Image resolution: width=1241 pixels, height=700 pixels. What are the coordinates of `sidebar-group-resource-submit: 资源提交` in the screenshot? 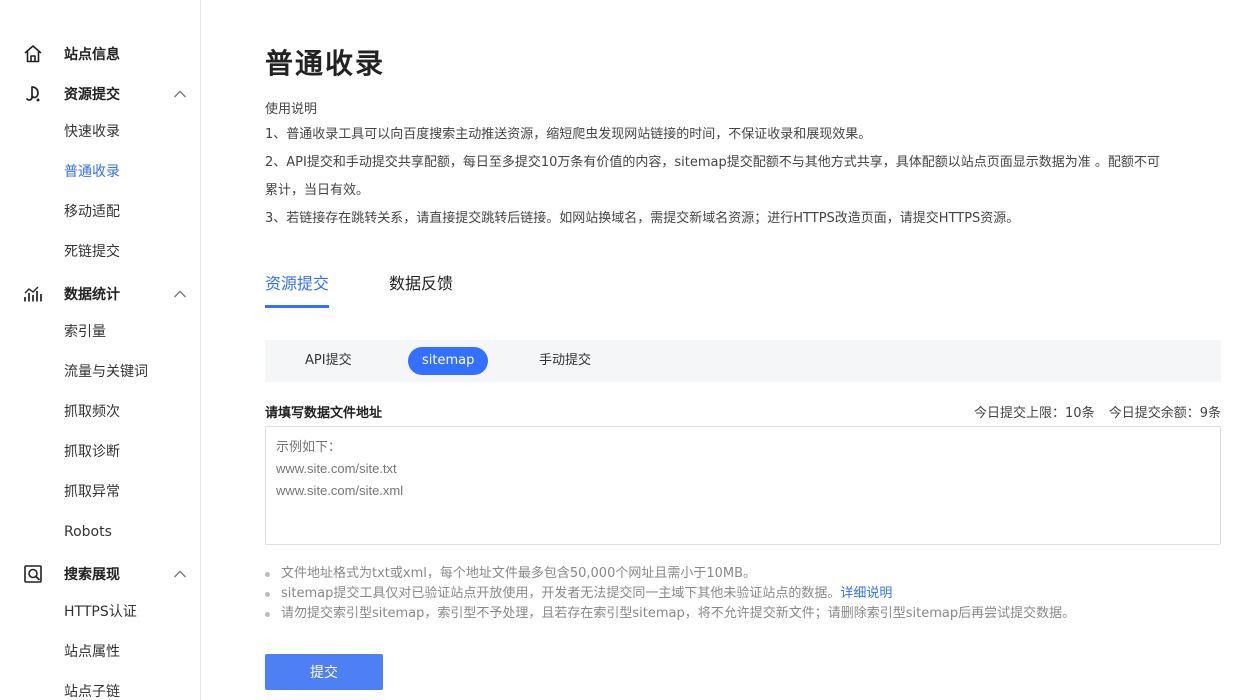 It's located at (104, 94).